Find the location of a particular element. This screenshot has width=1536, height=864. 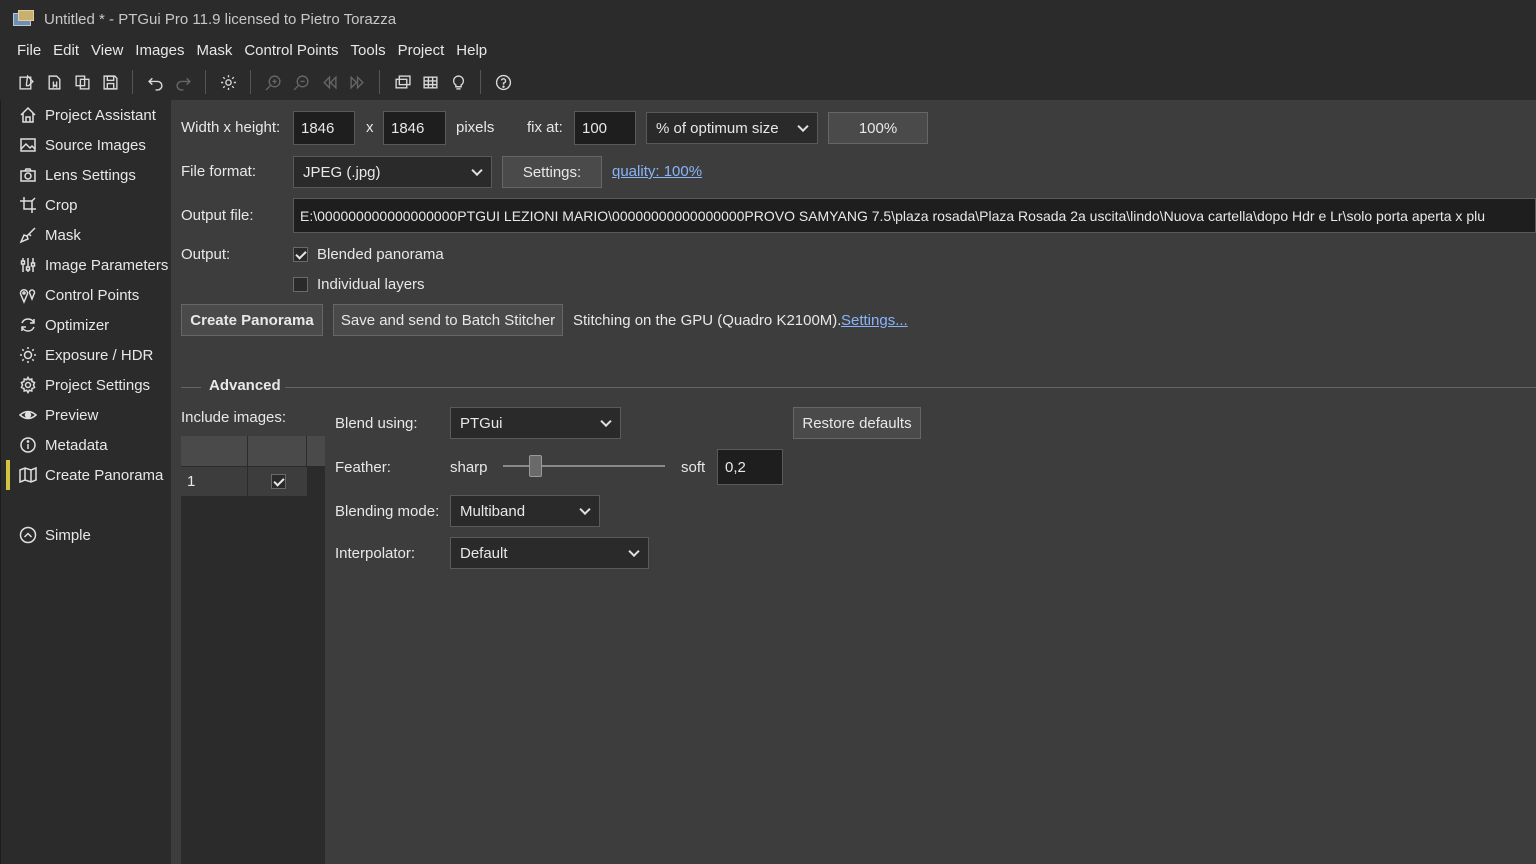

blend-using-select: PTGui is located at coordinates (535, 423).